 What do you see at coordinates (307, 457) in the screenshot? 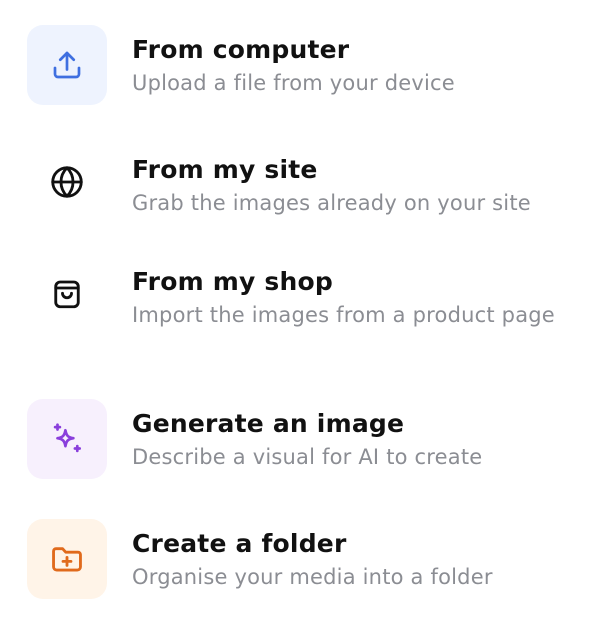
I see `menu-item-description: Describe a visual for AI to create` at bounding box center [307, 457].